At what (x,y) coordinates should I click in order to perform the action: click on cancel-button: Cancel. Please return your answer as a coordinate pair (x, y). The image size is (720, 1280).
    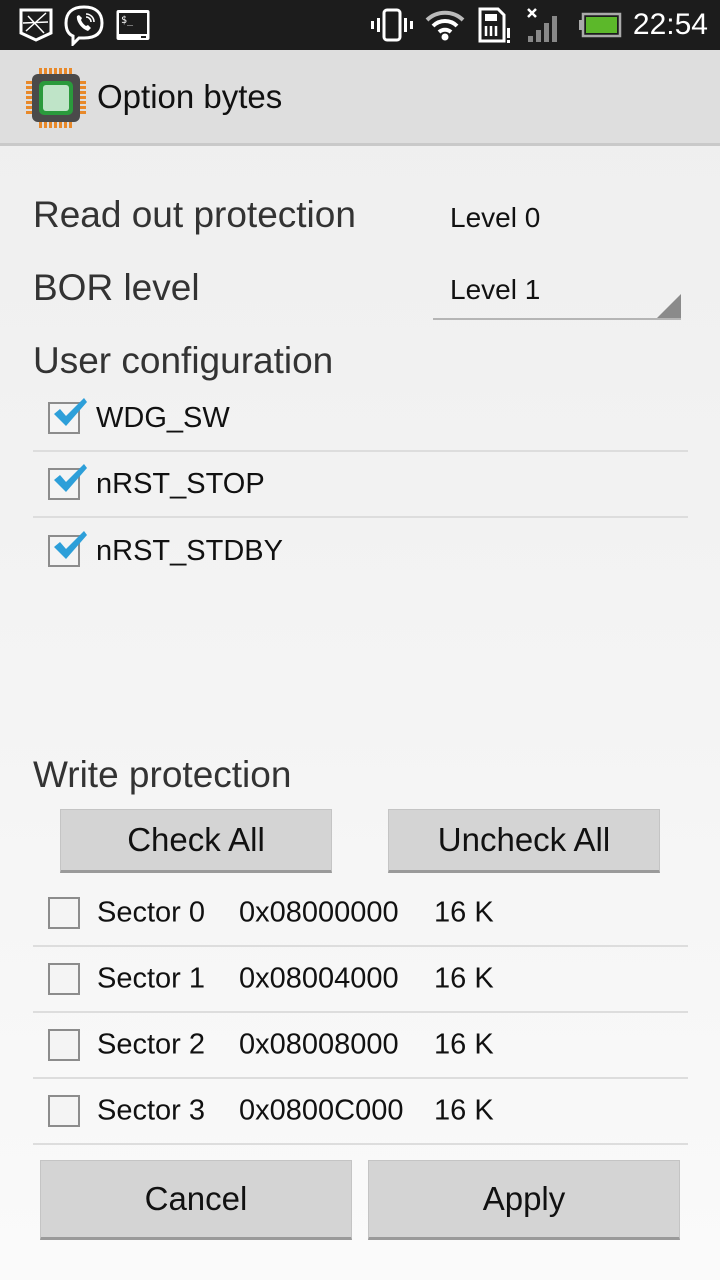
    Looking at the image, I should click on (196, 1200).